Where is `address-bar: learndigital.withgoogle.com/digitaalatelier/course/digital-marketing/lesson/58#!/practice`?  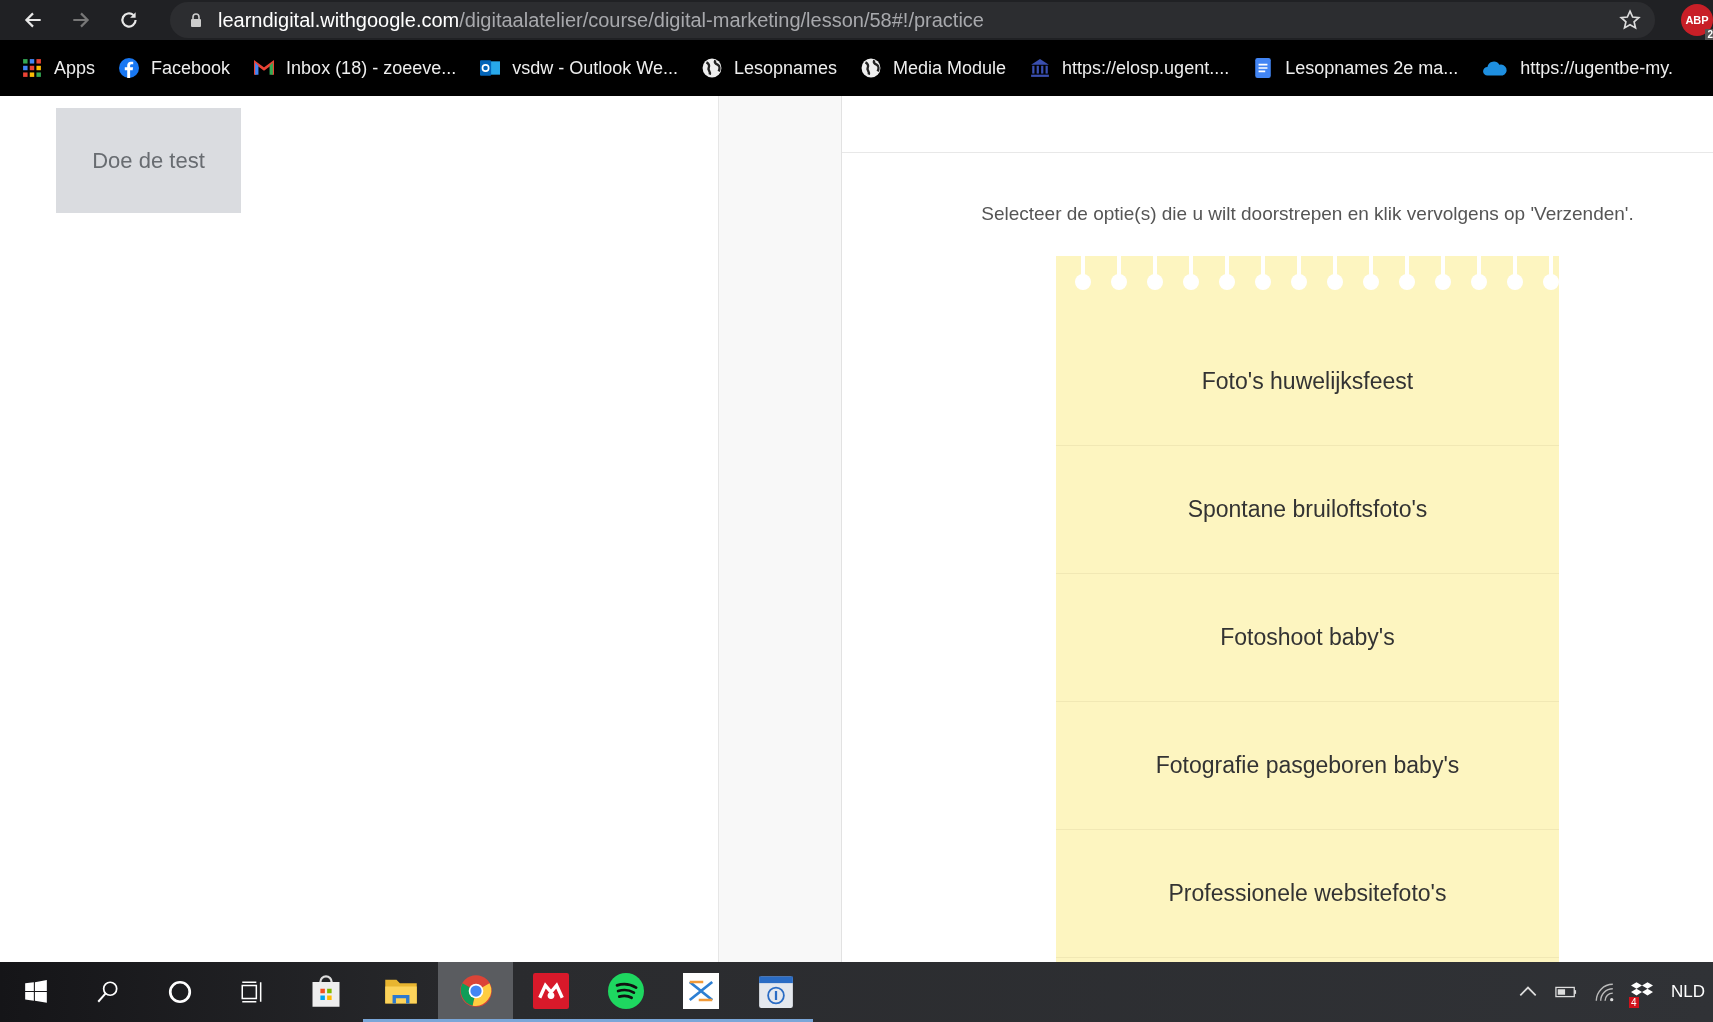
address-bar: learndigital.withgoogle.com/digitaalatelier/course/digital-marketing/lesson/58#!/practice is located at coordinates (912, 20).